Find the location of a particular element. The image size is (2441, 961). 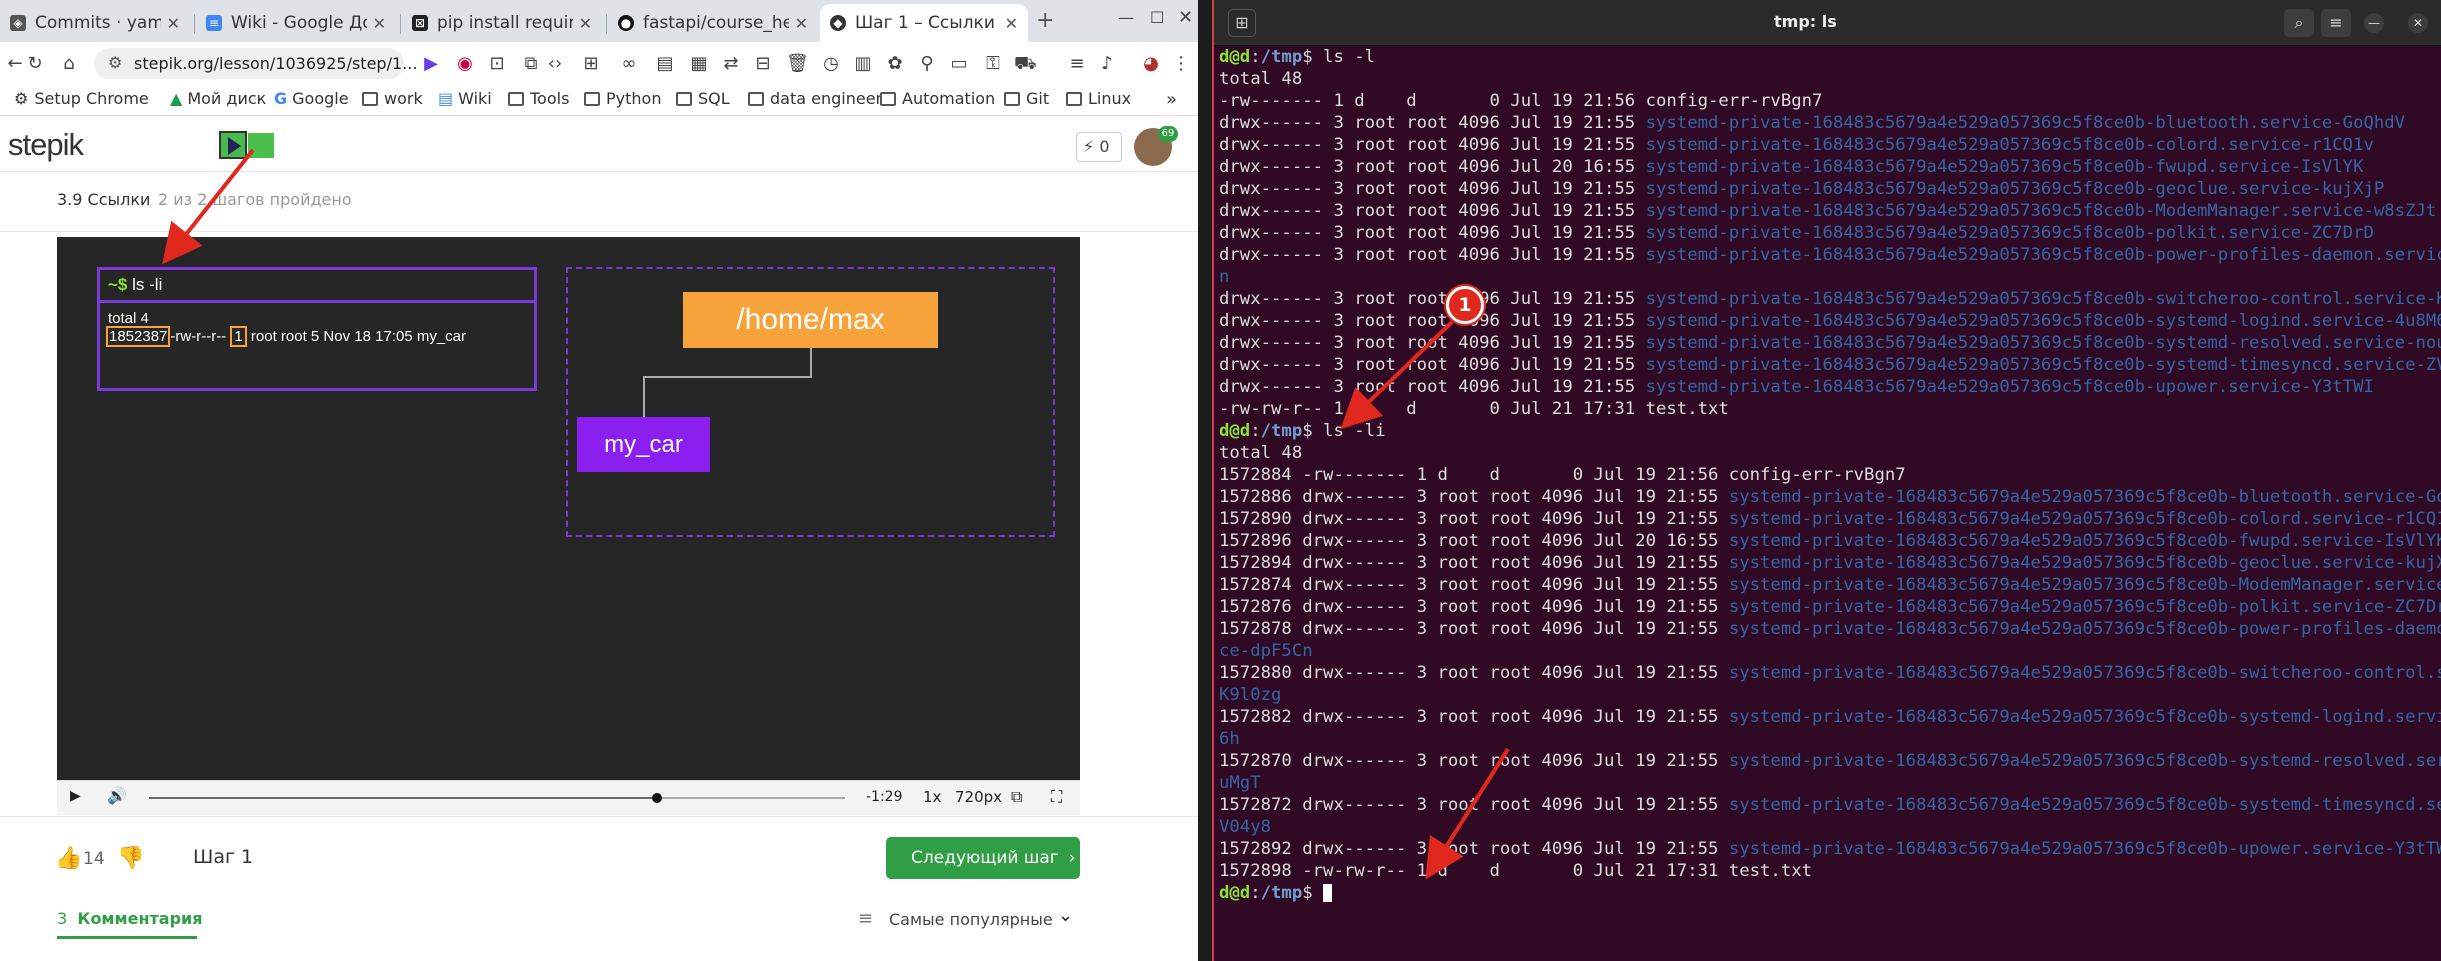

extension-play-icon: ▶ is located at coordinates (431, 64).